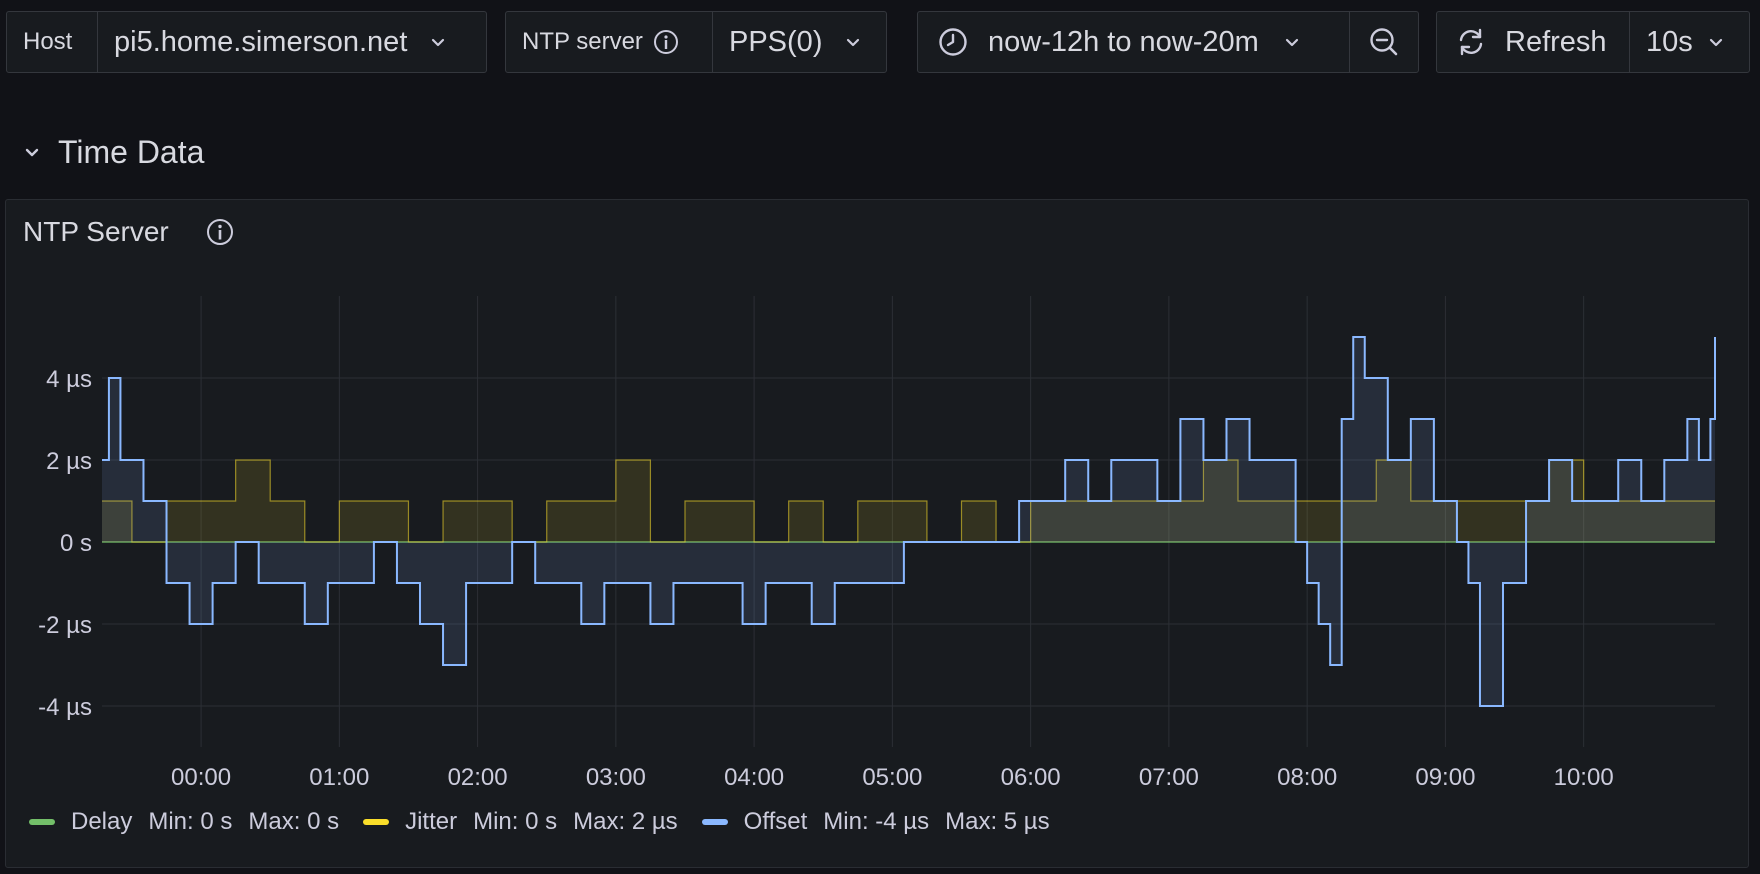 The height and width of the screenshot is (874, 1760). Describe the element at coordinates (131, 151) in the screenshot. I see `row-title: Time Data` at that location.